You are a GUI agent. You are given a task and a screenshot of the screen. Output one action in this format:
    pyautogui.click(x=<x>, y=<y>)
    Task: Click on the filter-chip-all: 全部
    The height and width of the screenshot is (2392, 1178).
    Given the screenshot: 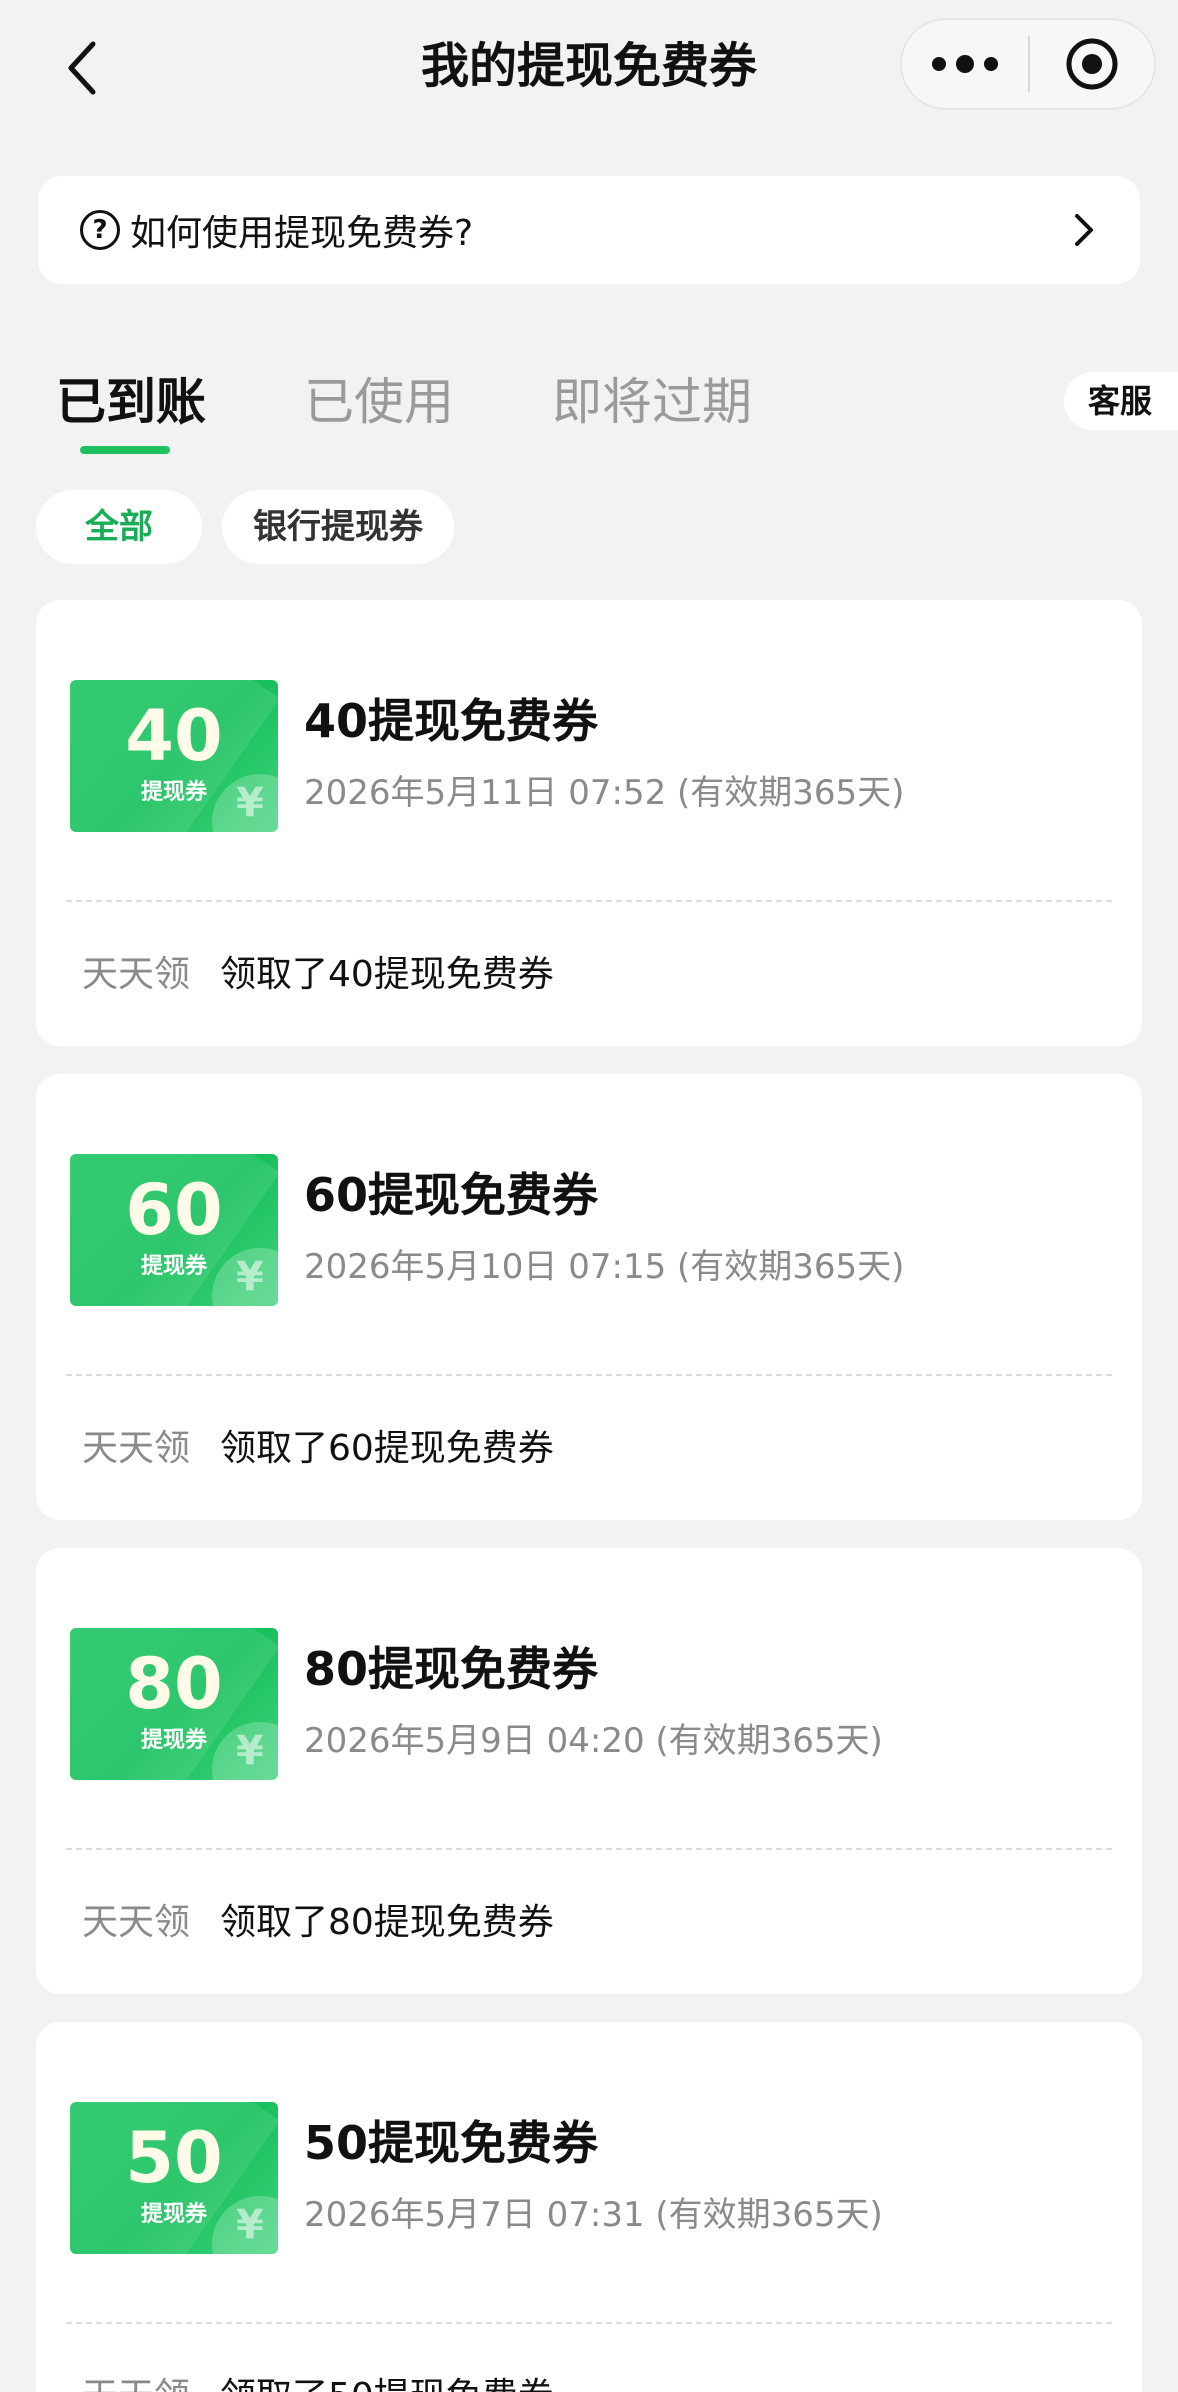 What is the action you would take?
    pyautogui.click(x=119, y=527)
    